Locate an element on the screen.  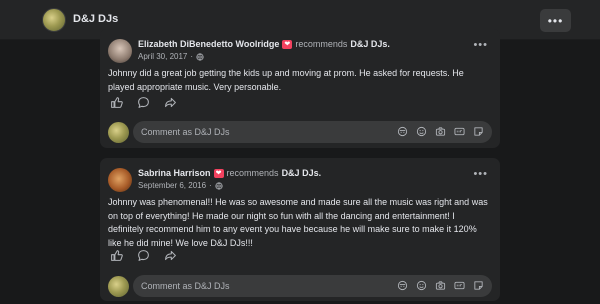
review-date: September 6, 2016 is located at coordinates (172, 185).